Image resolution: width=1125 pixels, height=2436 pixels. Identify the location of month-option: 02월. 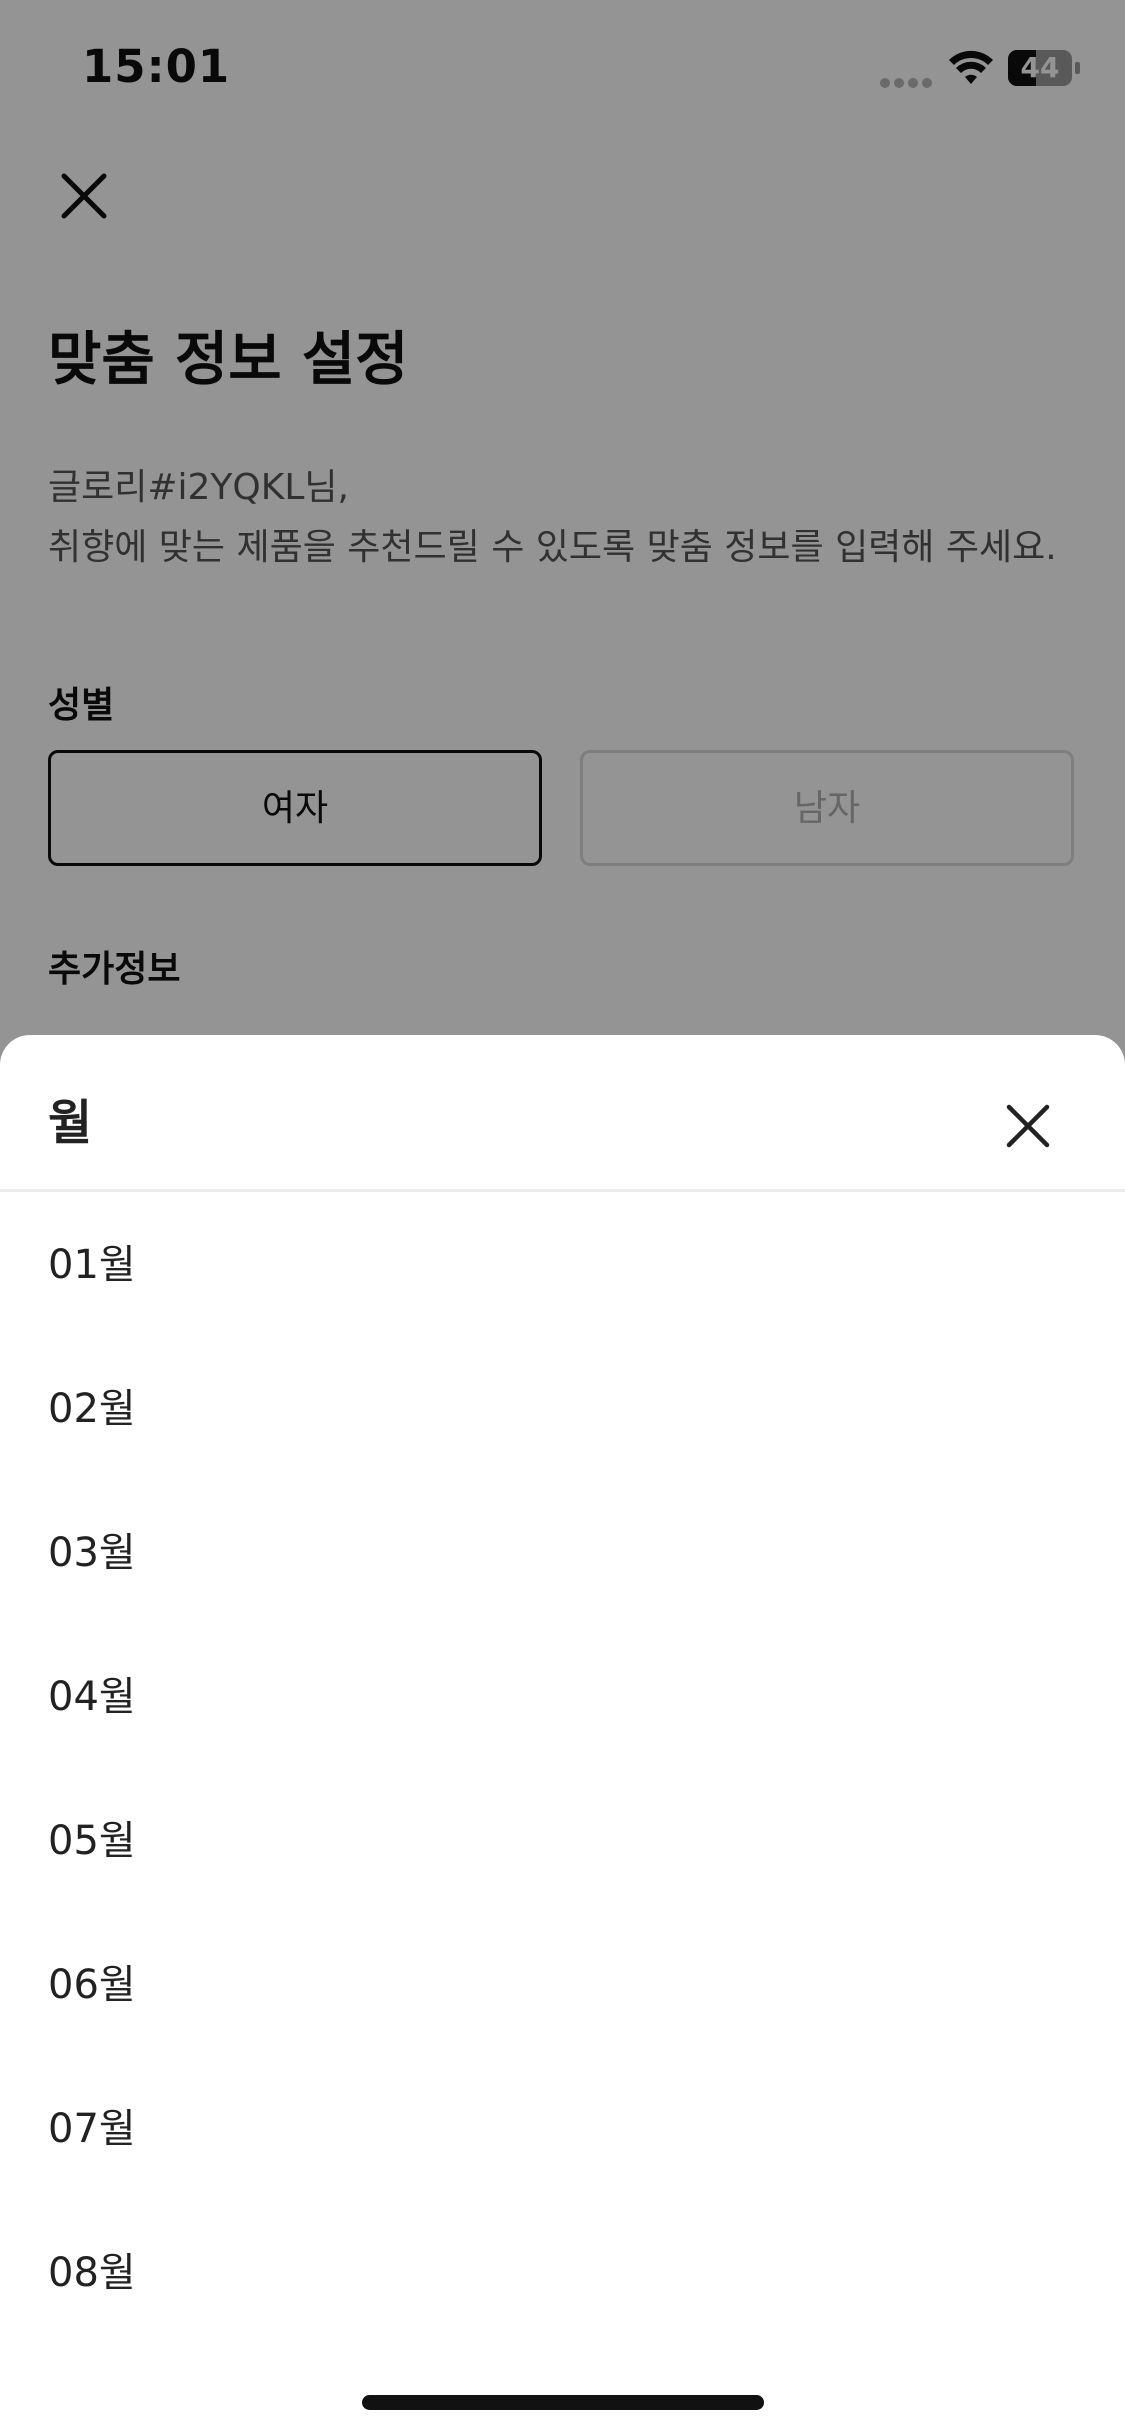
(562, 1408).